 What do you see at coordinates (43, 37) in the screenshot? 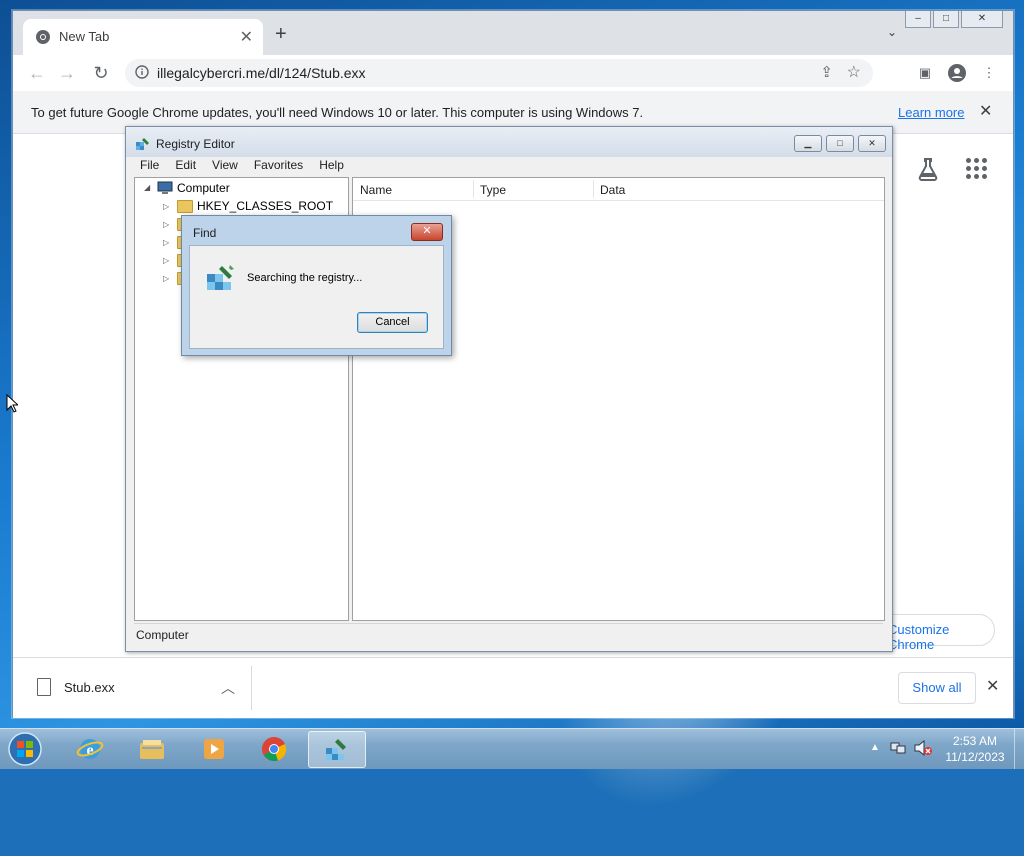
I see `chrome-favicon-icon` at bounding box center [43, 37].